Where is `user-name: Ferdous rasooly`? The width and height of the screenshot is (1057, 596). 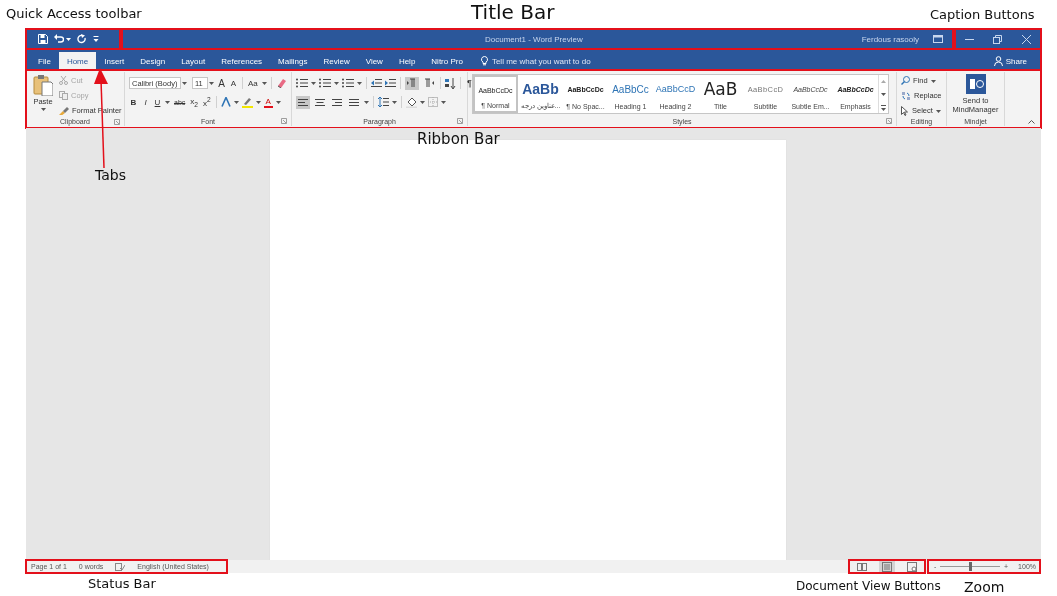 user-name: Ferdous rasooly is located at coordinates (890, 39).